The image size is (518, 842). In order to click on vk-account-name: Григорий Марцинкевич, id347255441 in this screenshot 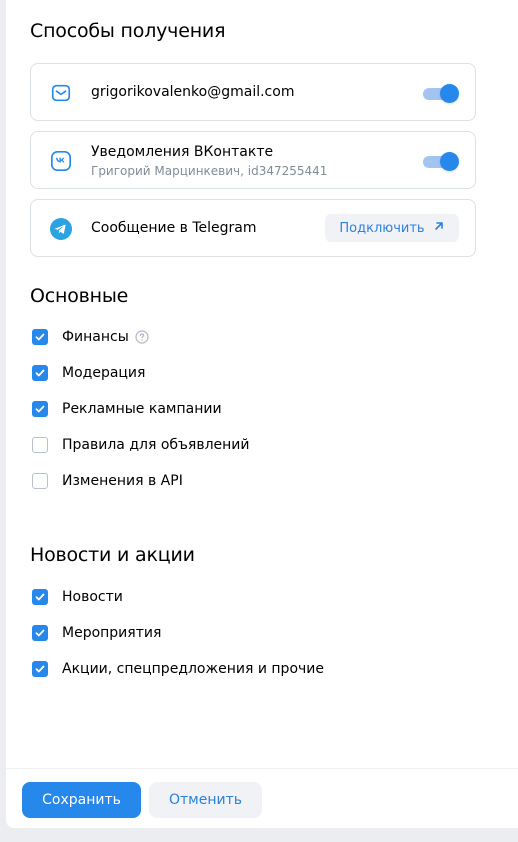, I will do `click(209, 171)`.